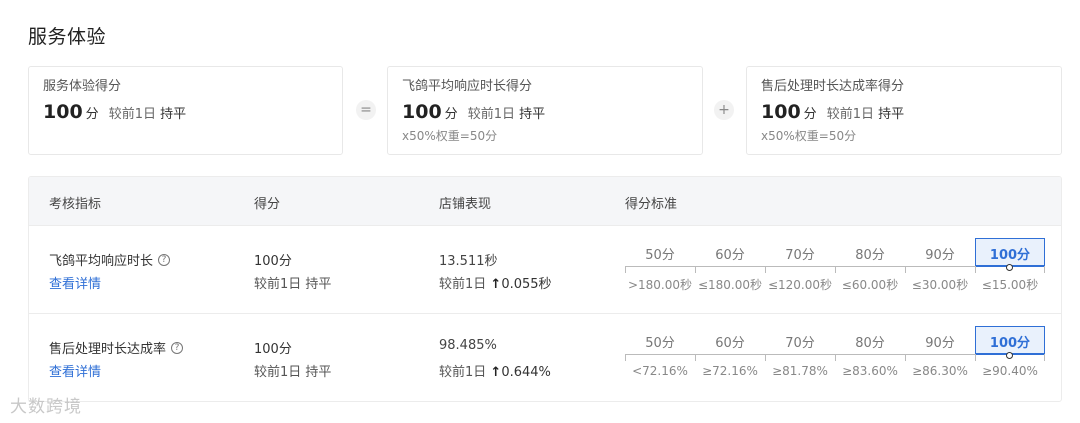 The width and height of the screenshot is (1080, 423). Describe the element at coordinates (870, 285) in the screenshot. I see `scale-range-label: ≤60.00秒` at that location.